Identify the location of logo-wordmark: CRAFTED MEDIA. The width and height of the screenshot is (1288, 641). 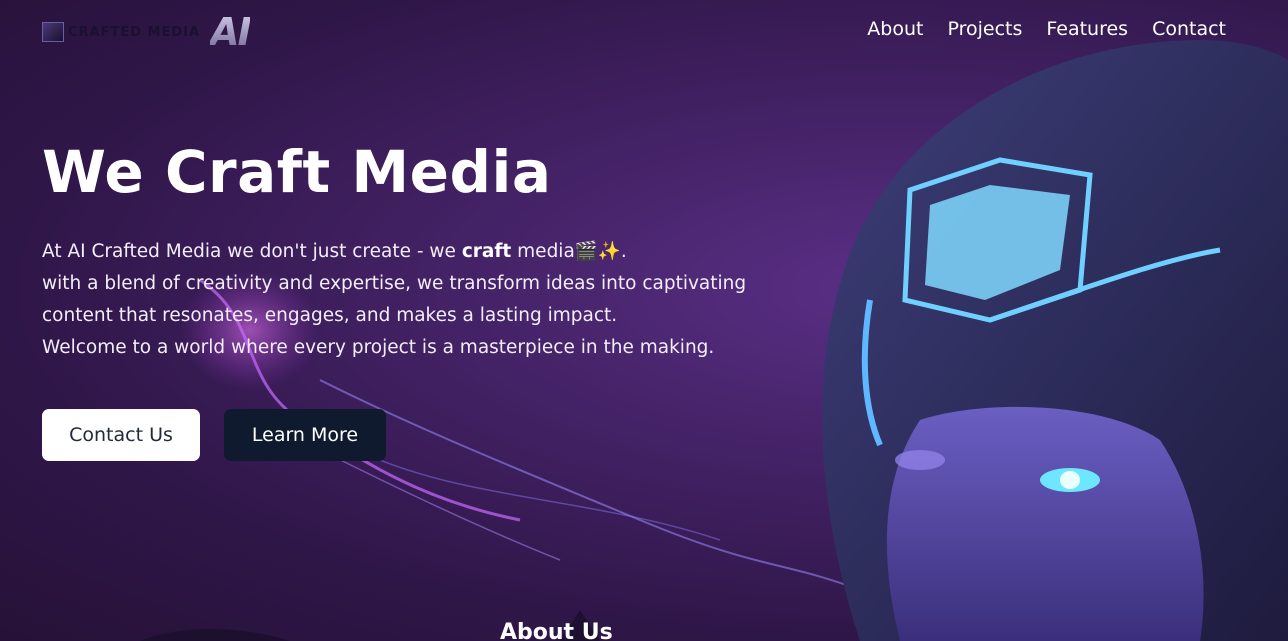
(121, 32).